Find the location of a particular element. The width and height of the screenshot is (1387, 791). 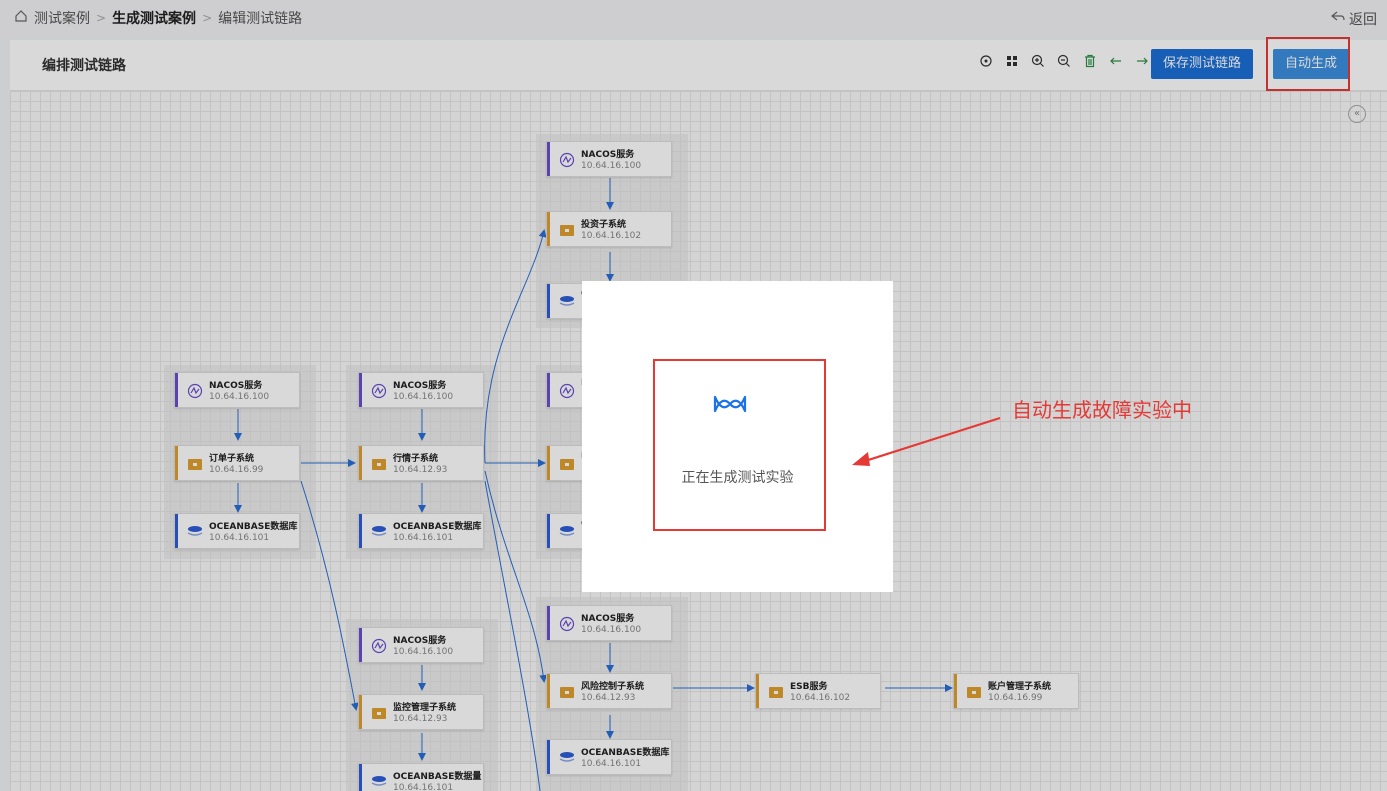

loading-logo-icon is located at coordinates (730, 404).